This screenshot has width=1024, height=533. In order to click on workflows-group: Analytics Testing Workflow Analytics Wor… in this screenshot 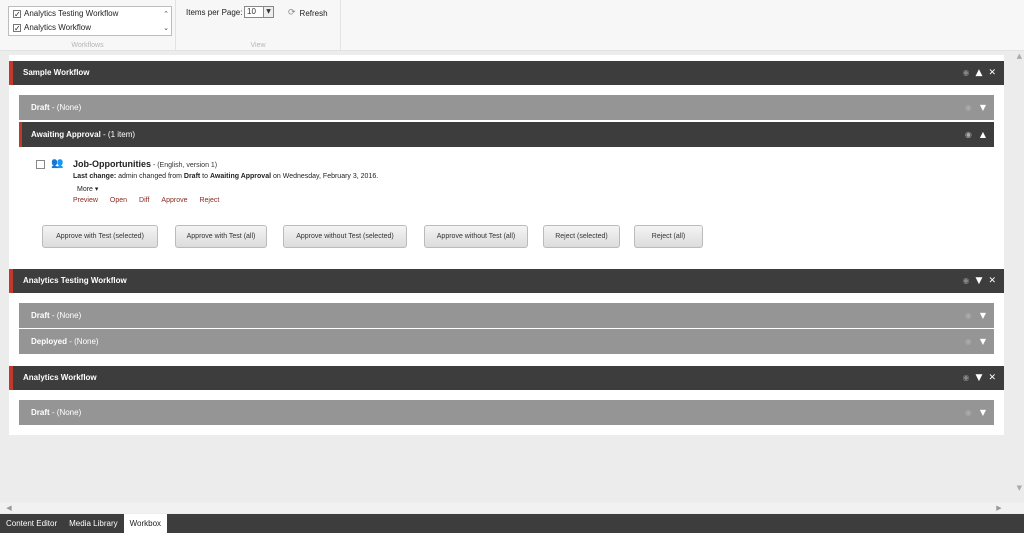, I will do `click(88, 25)`.